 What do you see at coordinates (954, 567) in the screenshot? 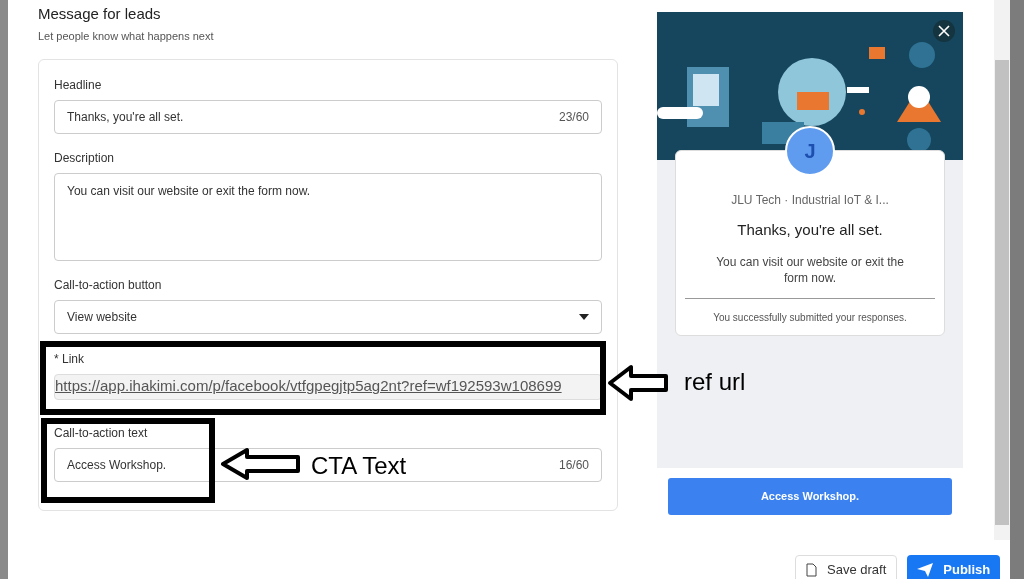
I see `publish-button: Publish` at bounding box center [954, 567].